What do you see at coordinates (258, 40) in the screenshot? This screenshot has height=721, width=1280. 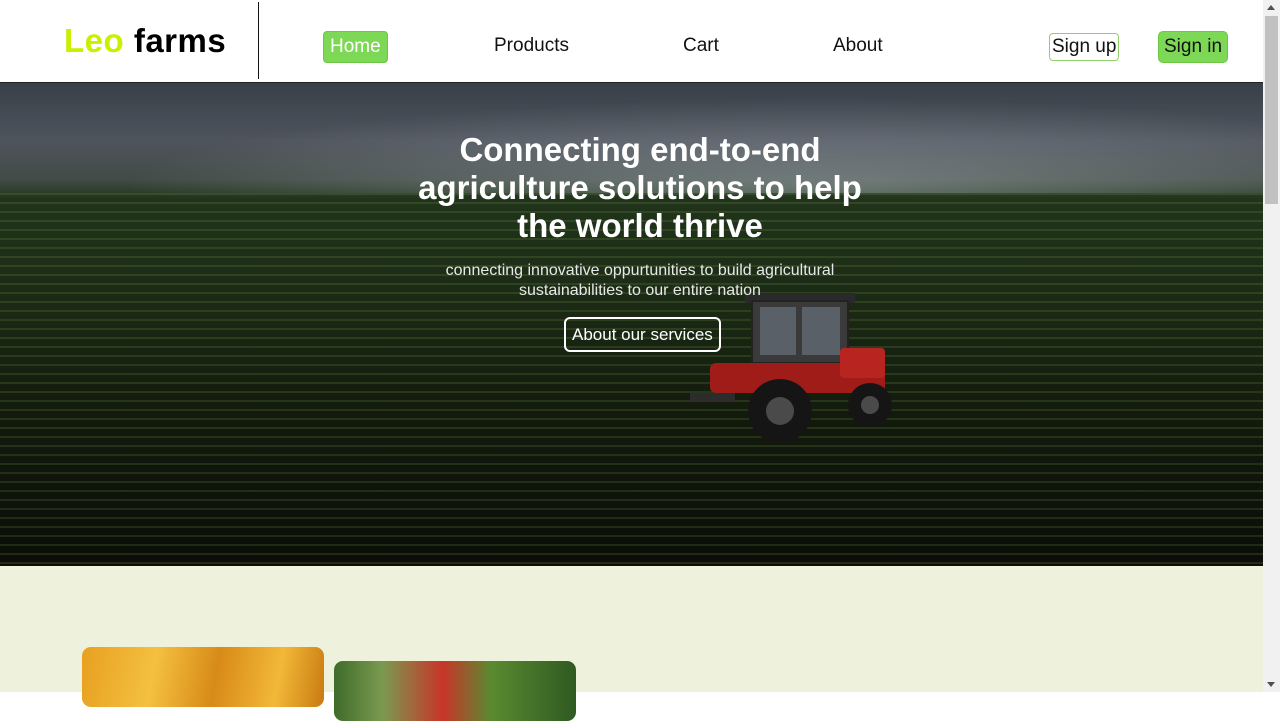 I see `header-divider` at bounding box center [258, 40].